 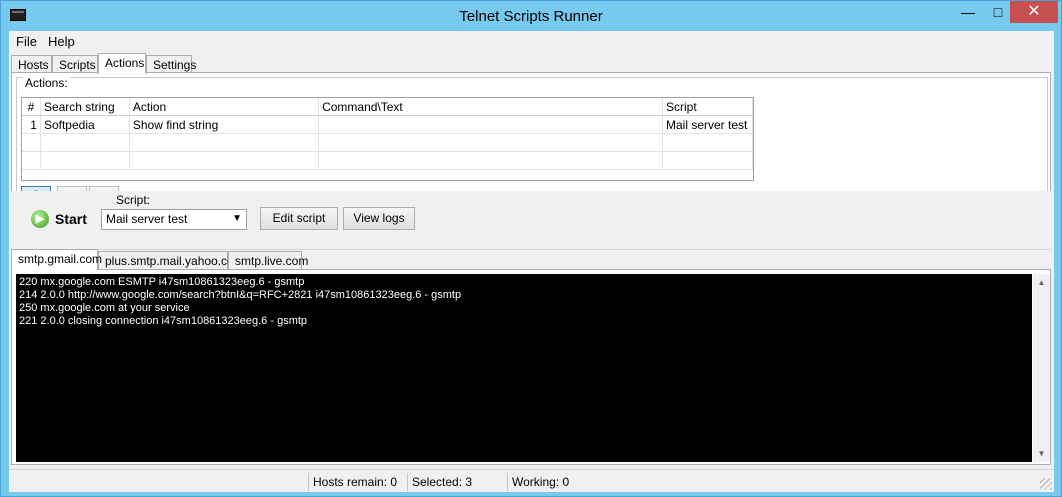 I want to click on log-scrollbar: ▲ ▼, so click(x=1041, y=368).